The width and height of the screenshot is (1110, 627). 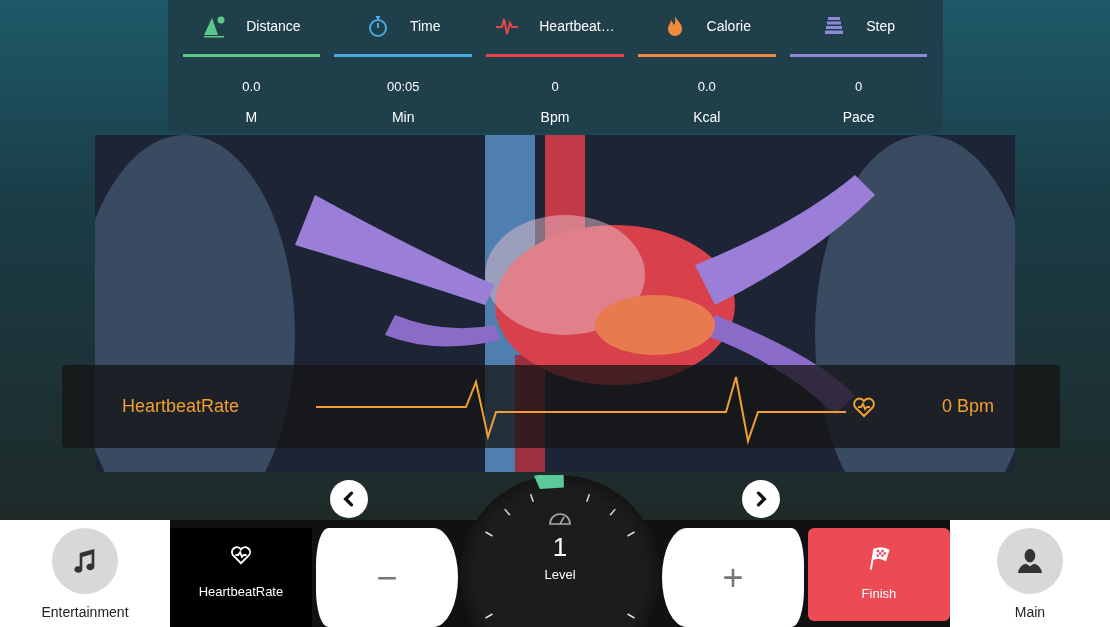 I want to click on stat-label: Time, so click(x=425, y=26).